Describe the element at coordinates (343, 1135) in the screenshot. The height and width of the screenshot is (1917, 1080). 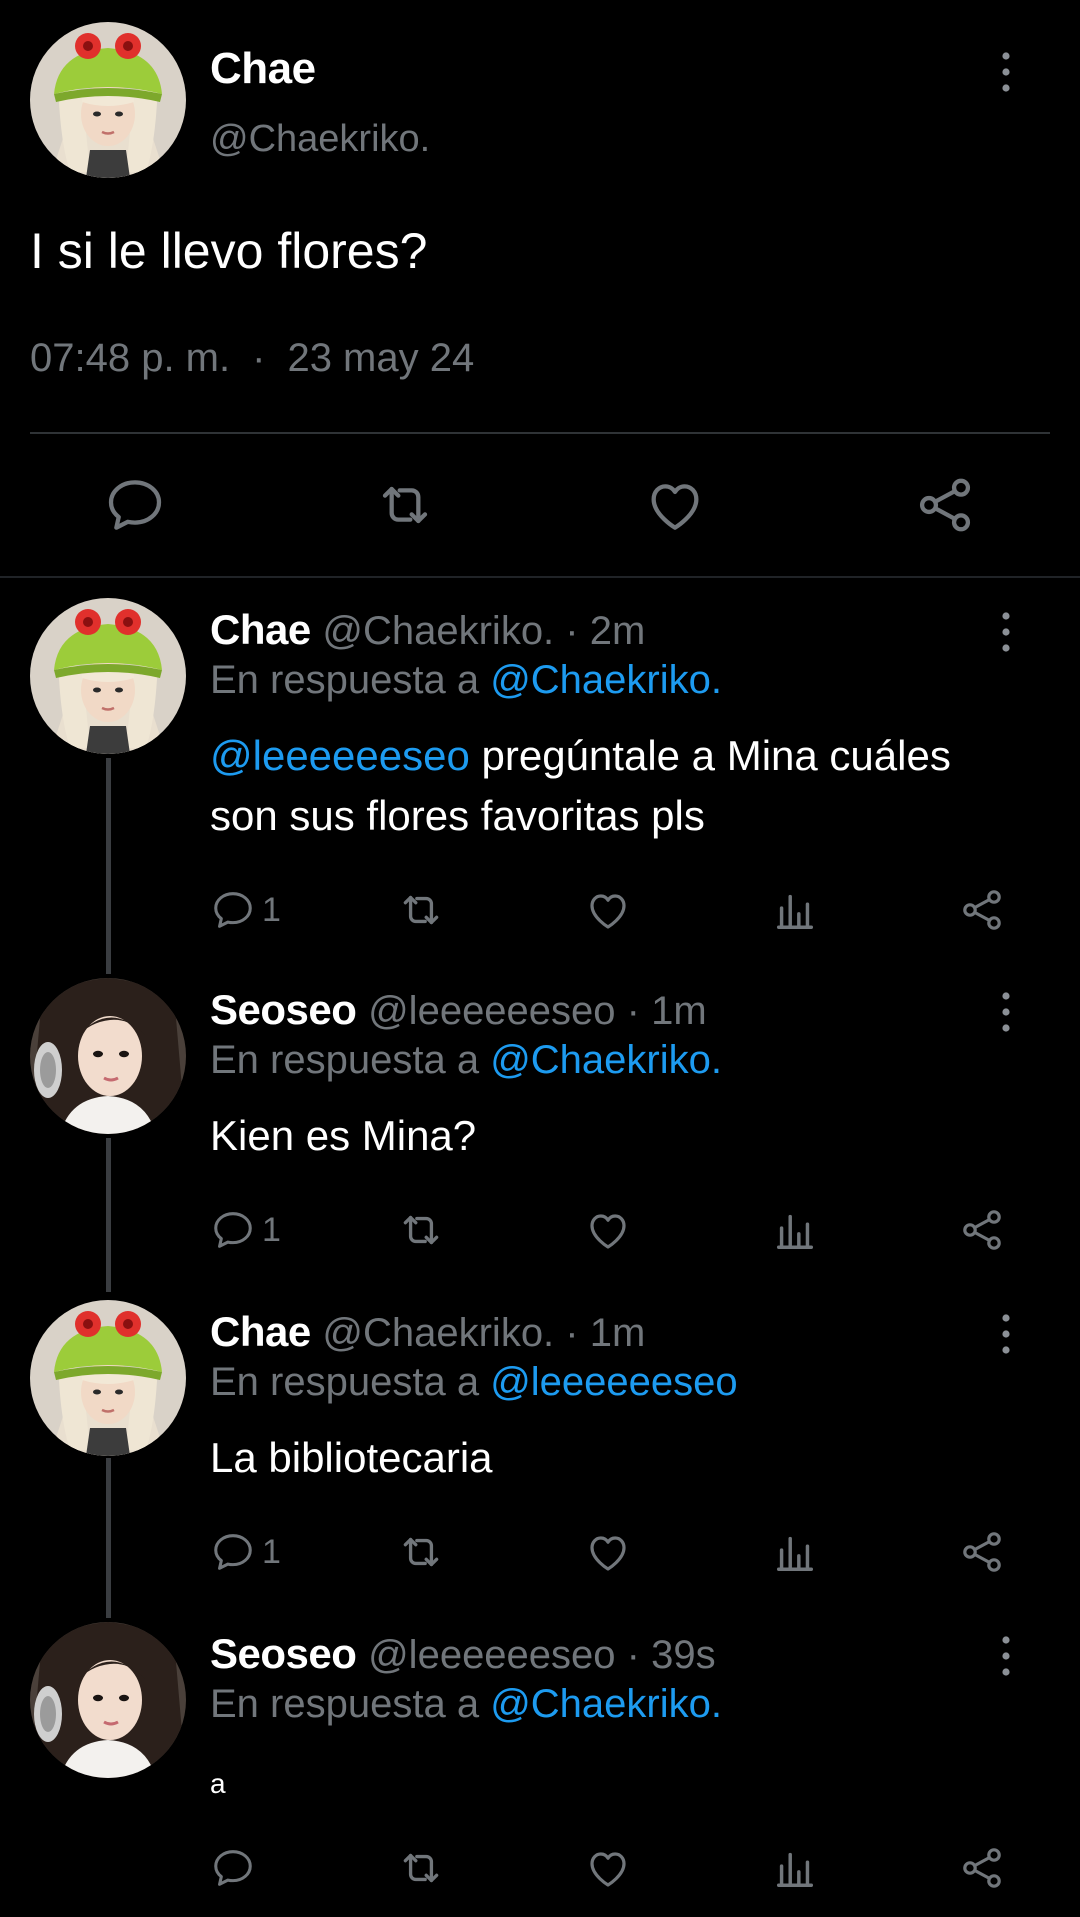
I see `reply-text: Kien es Mina?` at that location.